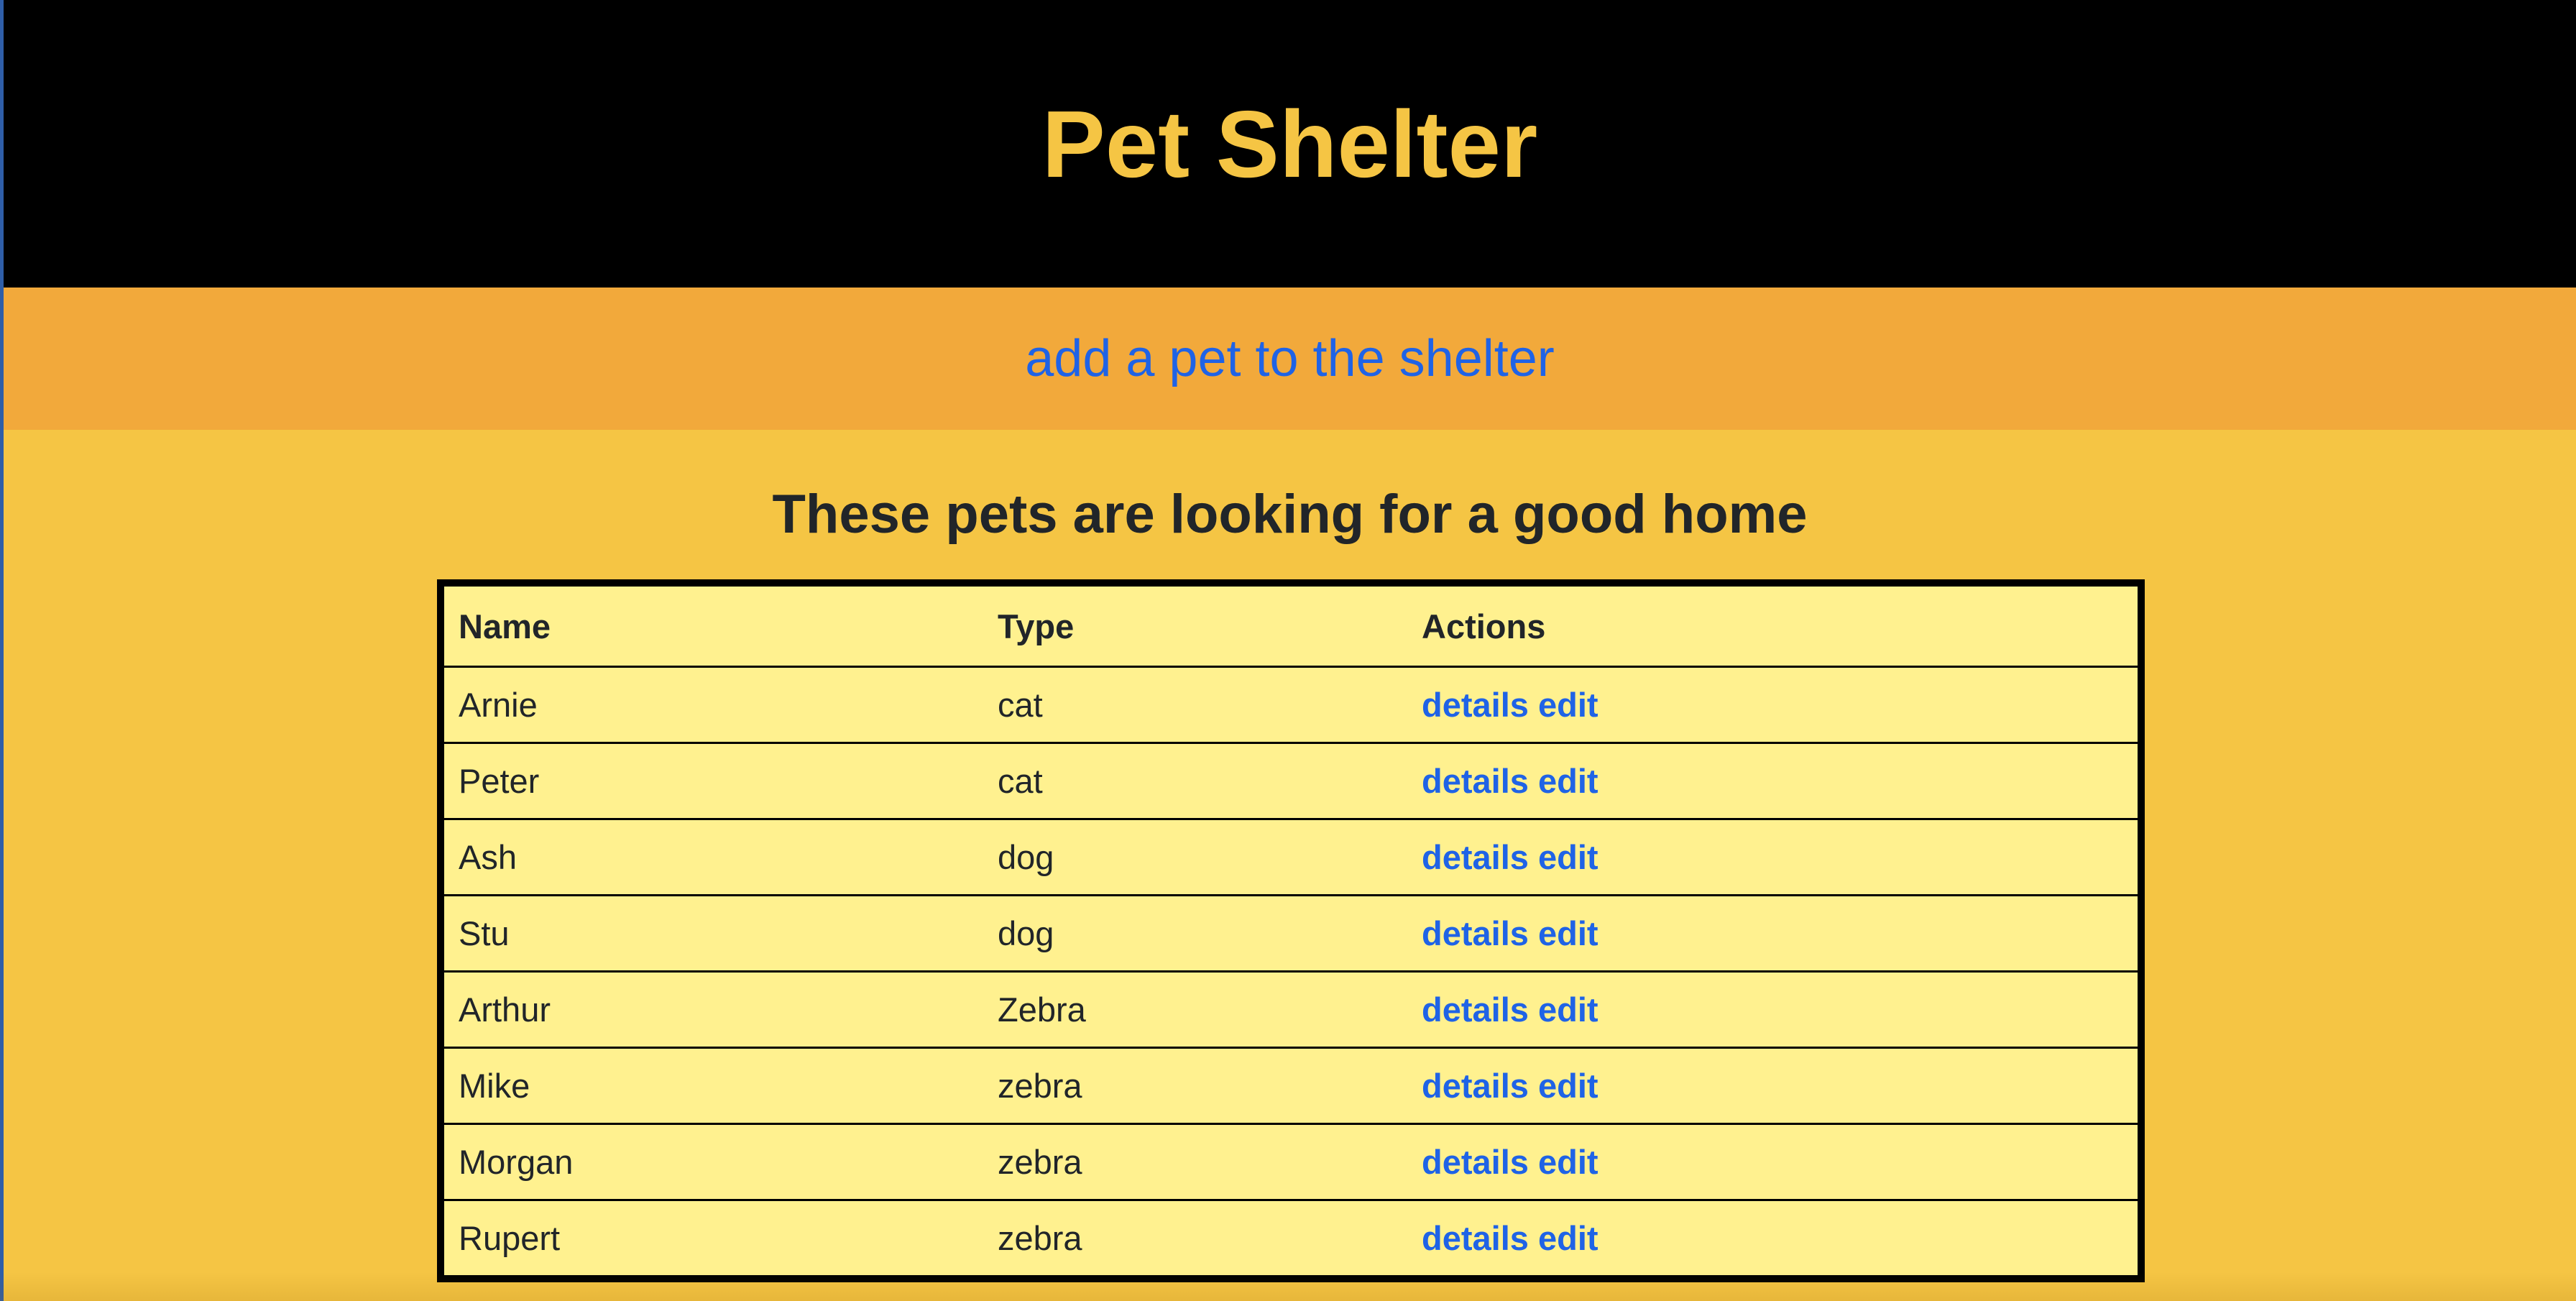  Describe the element at coordinates (1195, 625) in the screenshot. I see `column-header-type: Type` at that location.